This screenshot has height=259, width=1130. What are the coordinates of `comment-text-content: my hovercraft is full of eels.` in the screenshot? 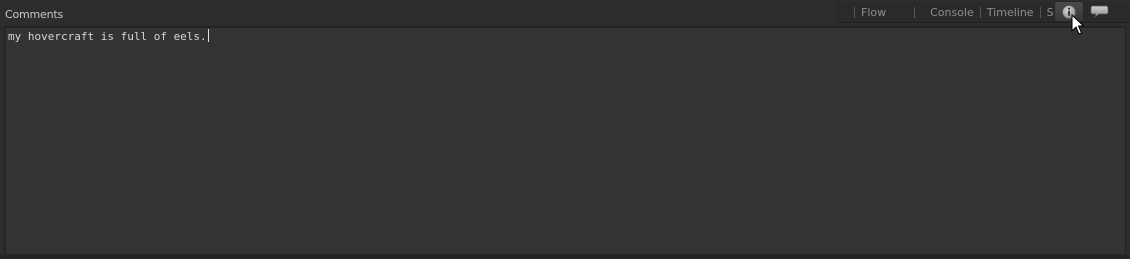 It's located at (107, 36).